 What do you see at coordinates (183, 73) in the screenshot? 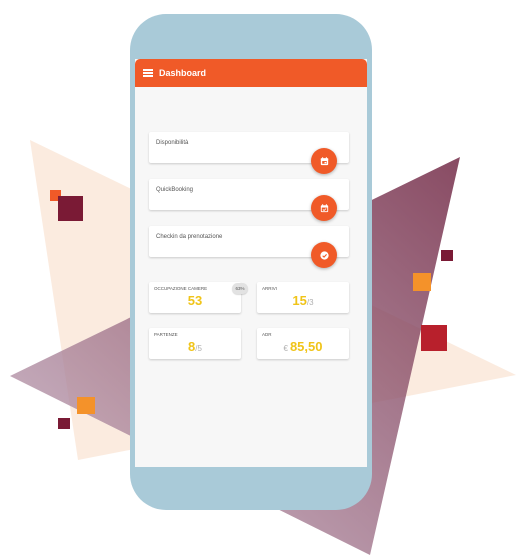
I see `page-title: Dashboard` at bounding box center [183, 73].